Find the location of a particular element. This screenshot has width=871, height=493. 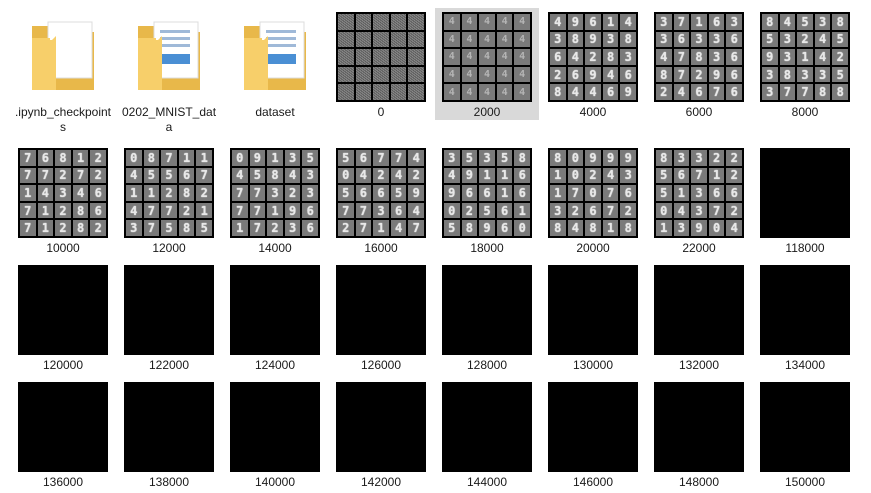

image-file-item: 120000 is located at coordinates (63, 317).